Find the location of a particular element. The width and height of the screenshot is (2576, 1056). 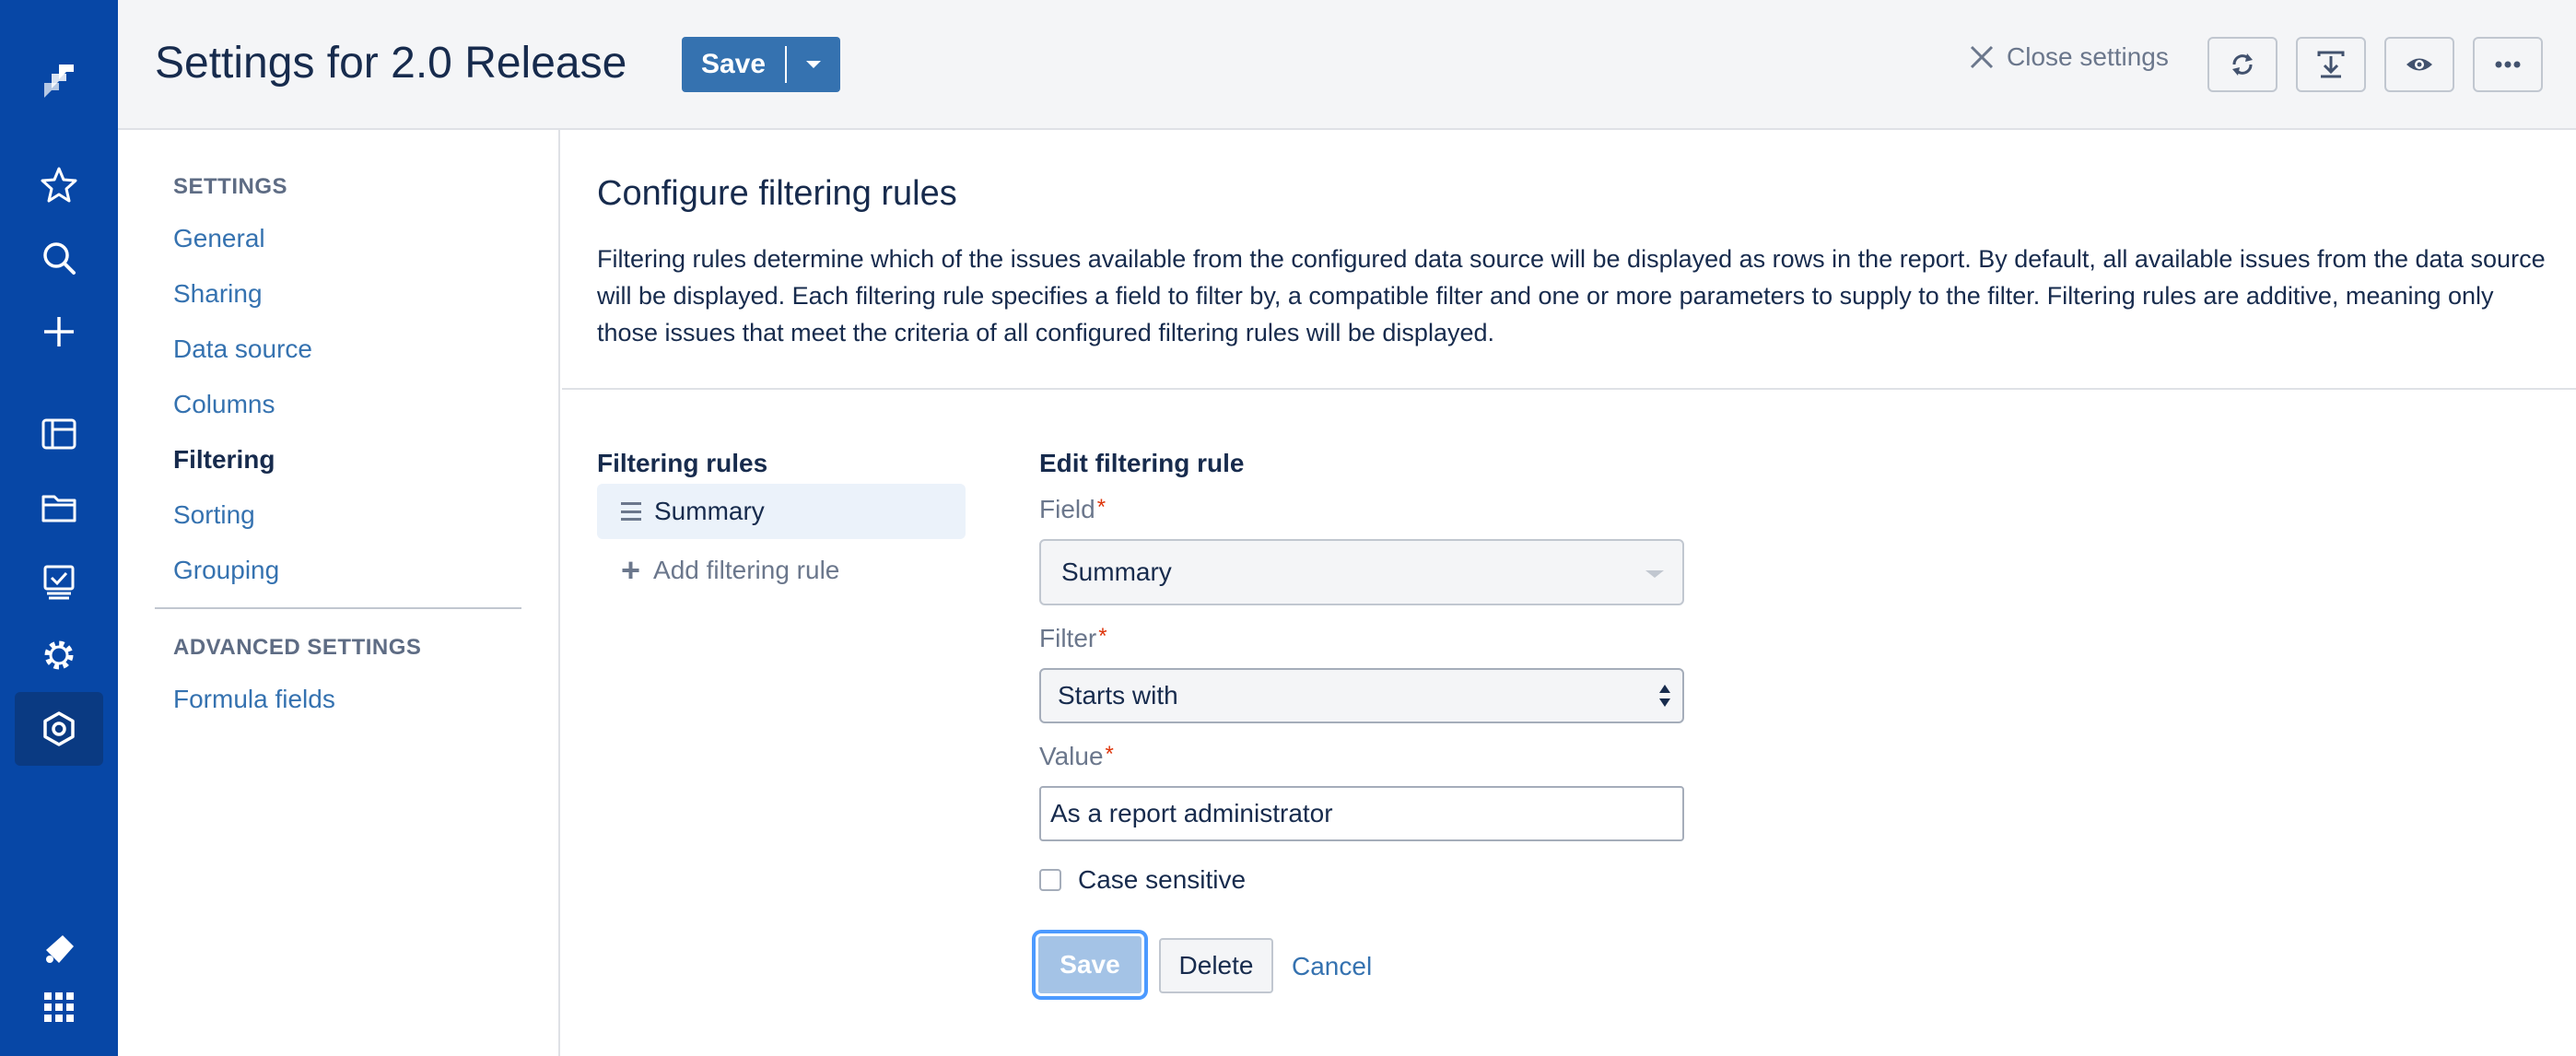

rule-item-label: Summary is located at coordinates (709, 511).